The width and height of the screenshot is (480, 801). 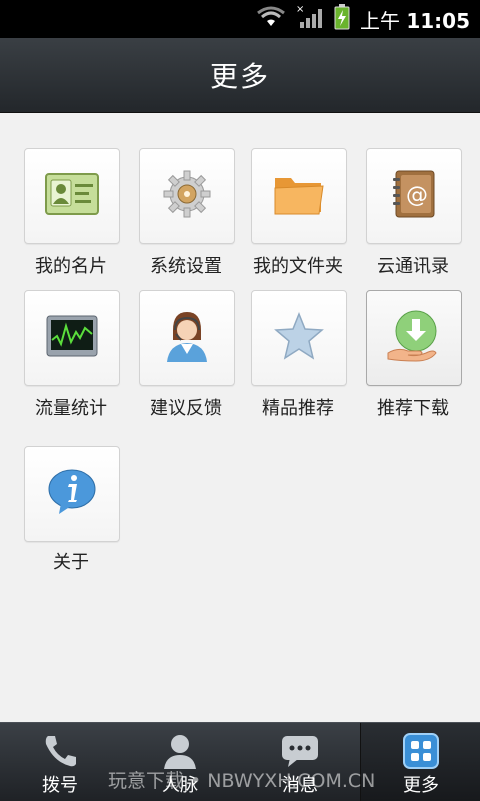 I want to click on about-button, so click(x=72, y=494).